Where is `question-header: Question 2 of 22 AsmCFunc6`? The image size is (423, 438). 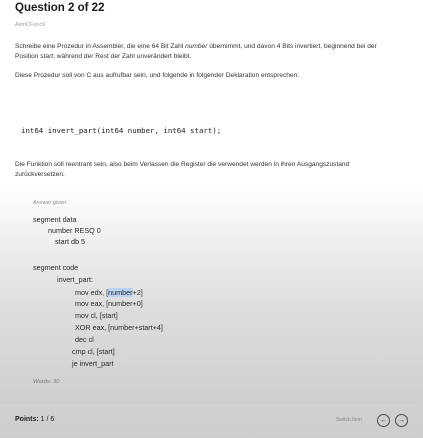 question-header: Question 2 of 22 AsmCFunc6 is located at coordinates (211, 23).